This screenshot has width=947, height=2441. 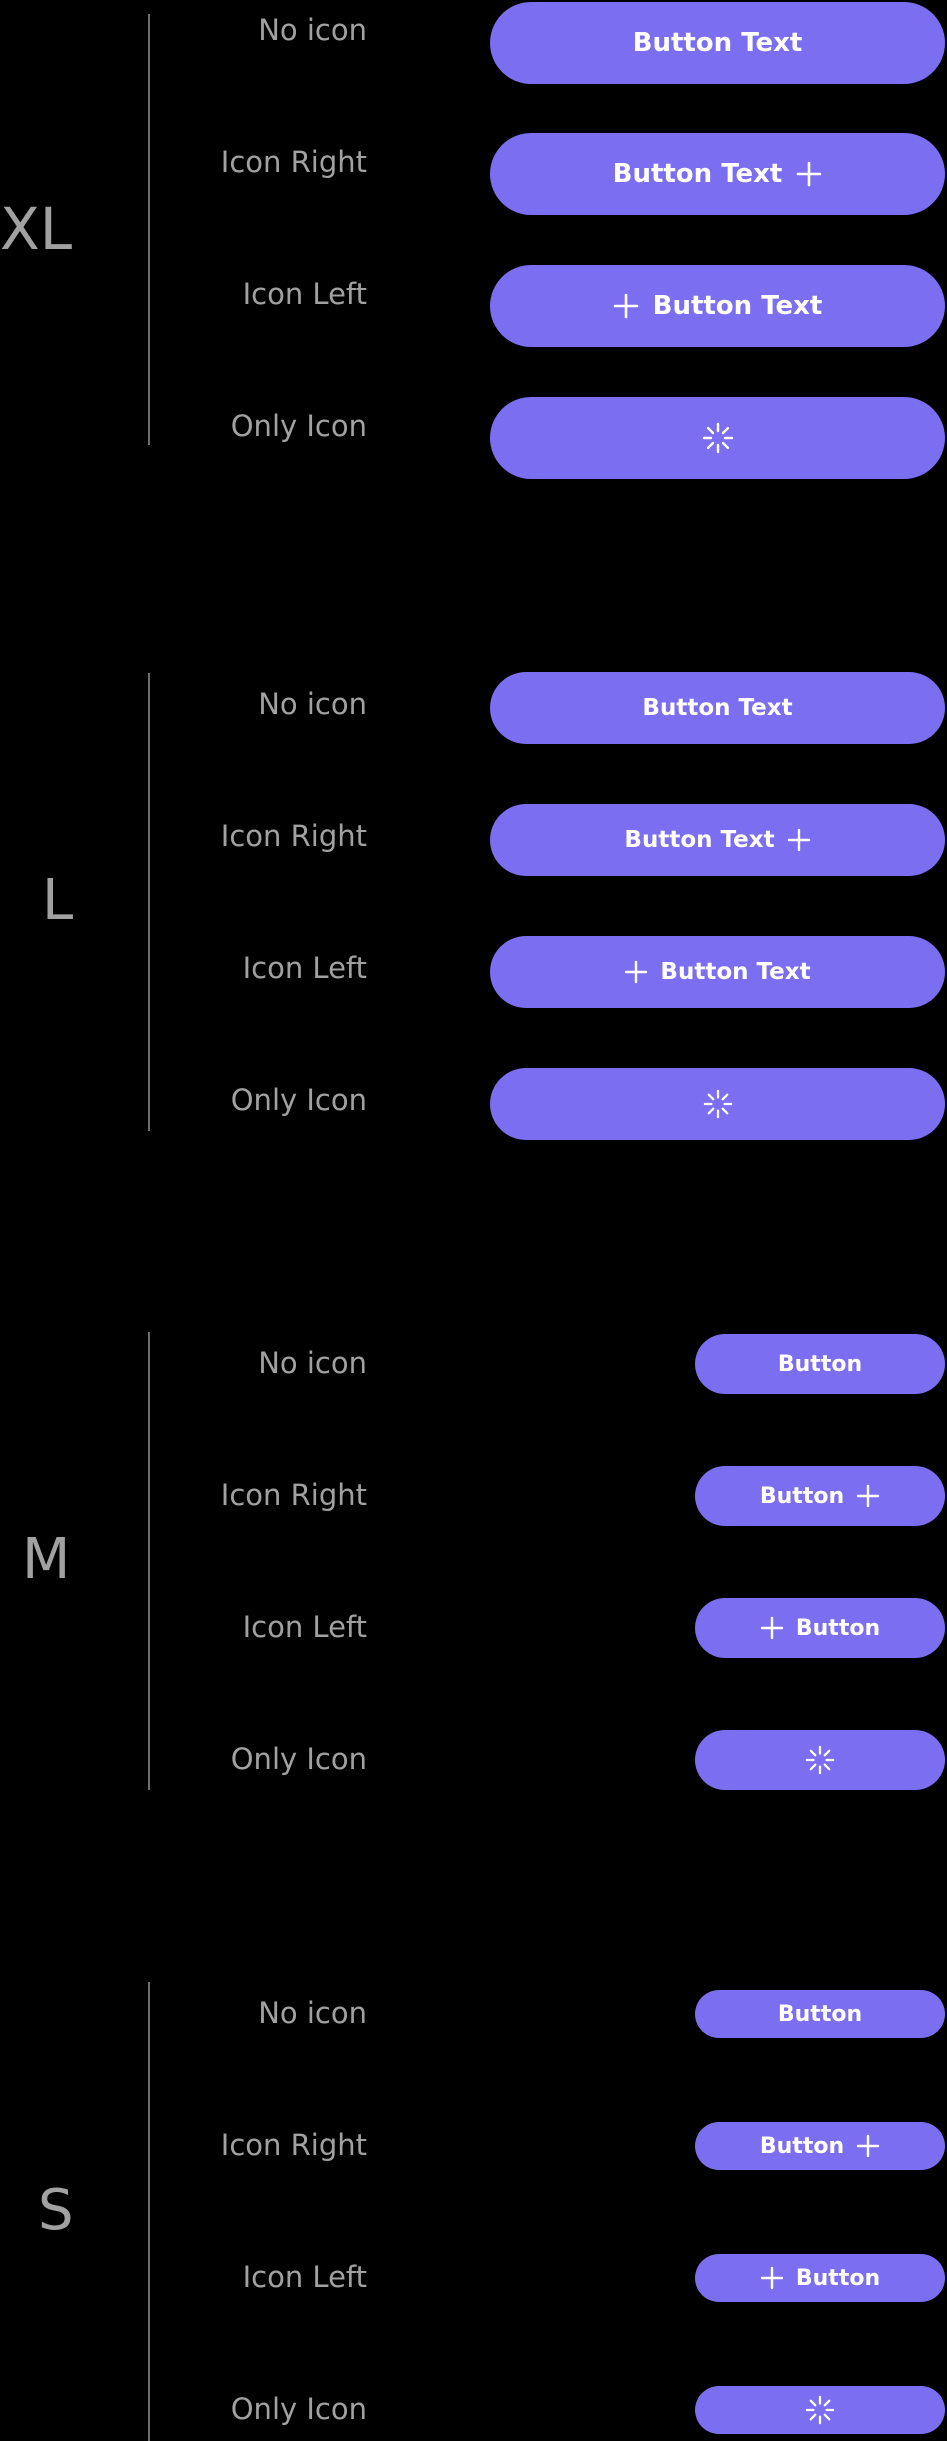 I want to click on button-xl-only-icon, so click(x=717, y=438).